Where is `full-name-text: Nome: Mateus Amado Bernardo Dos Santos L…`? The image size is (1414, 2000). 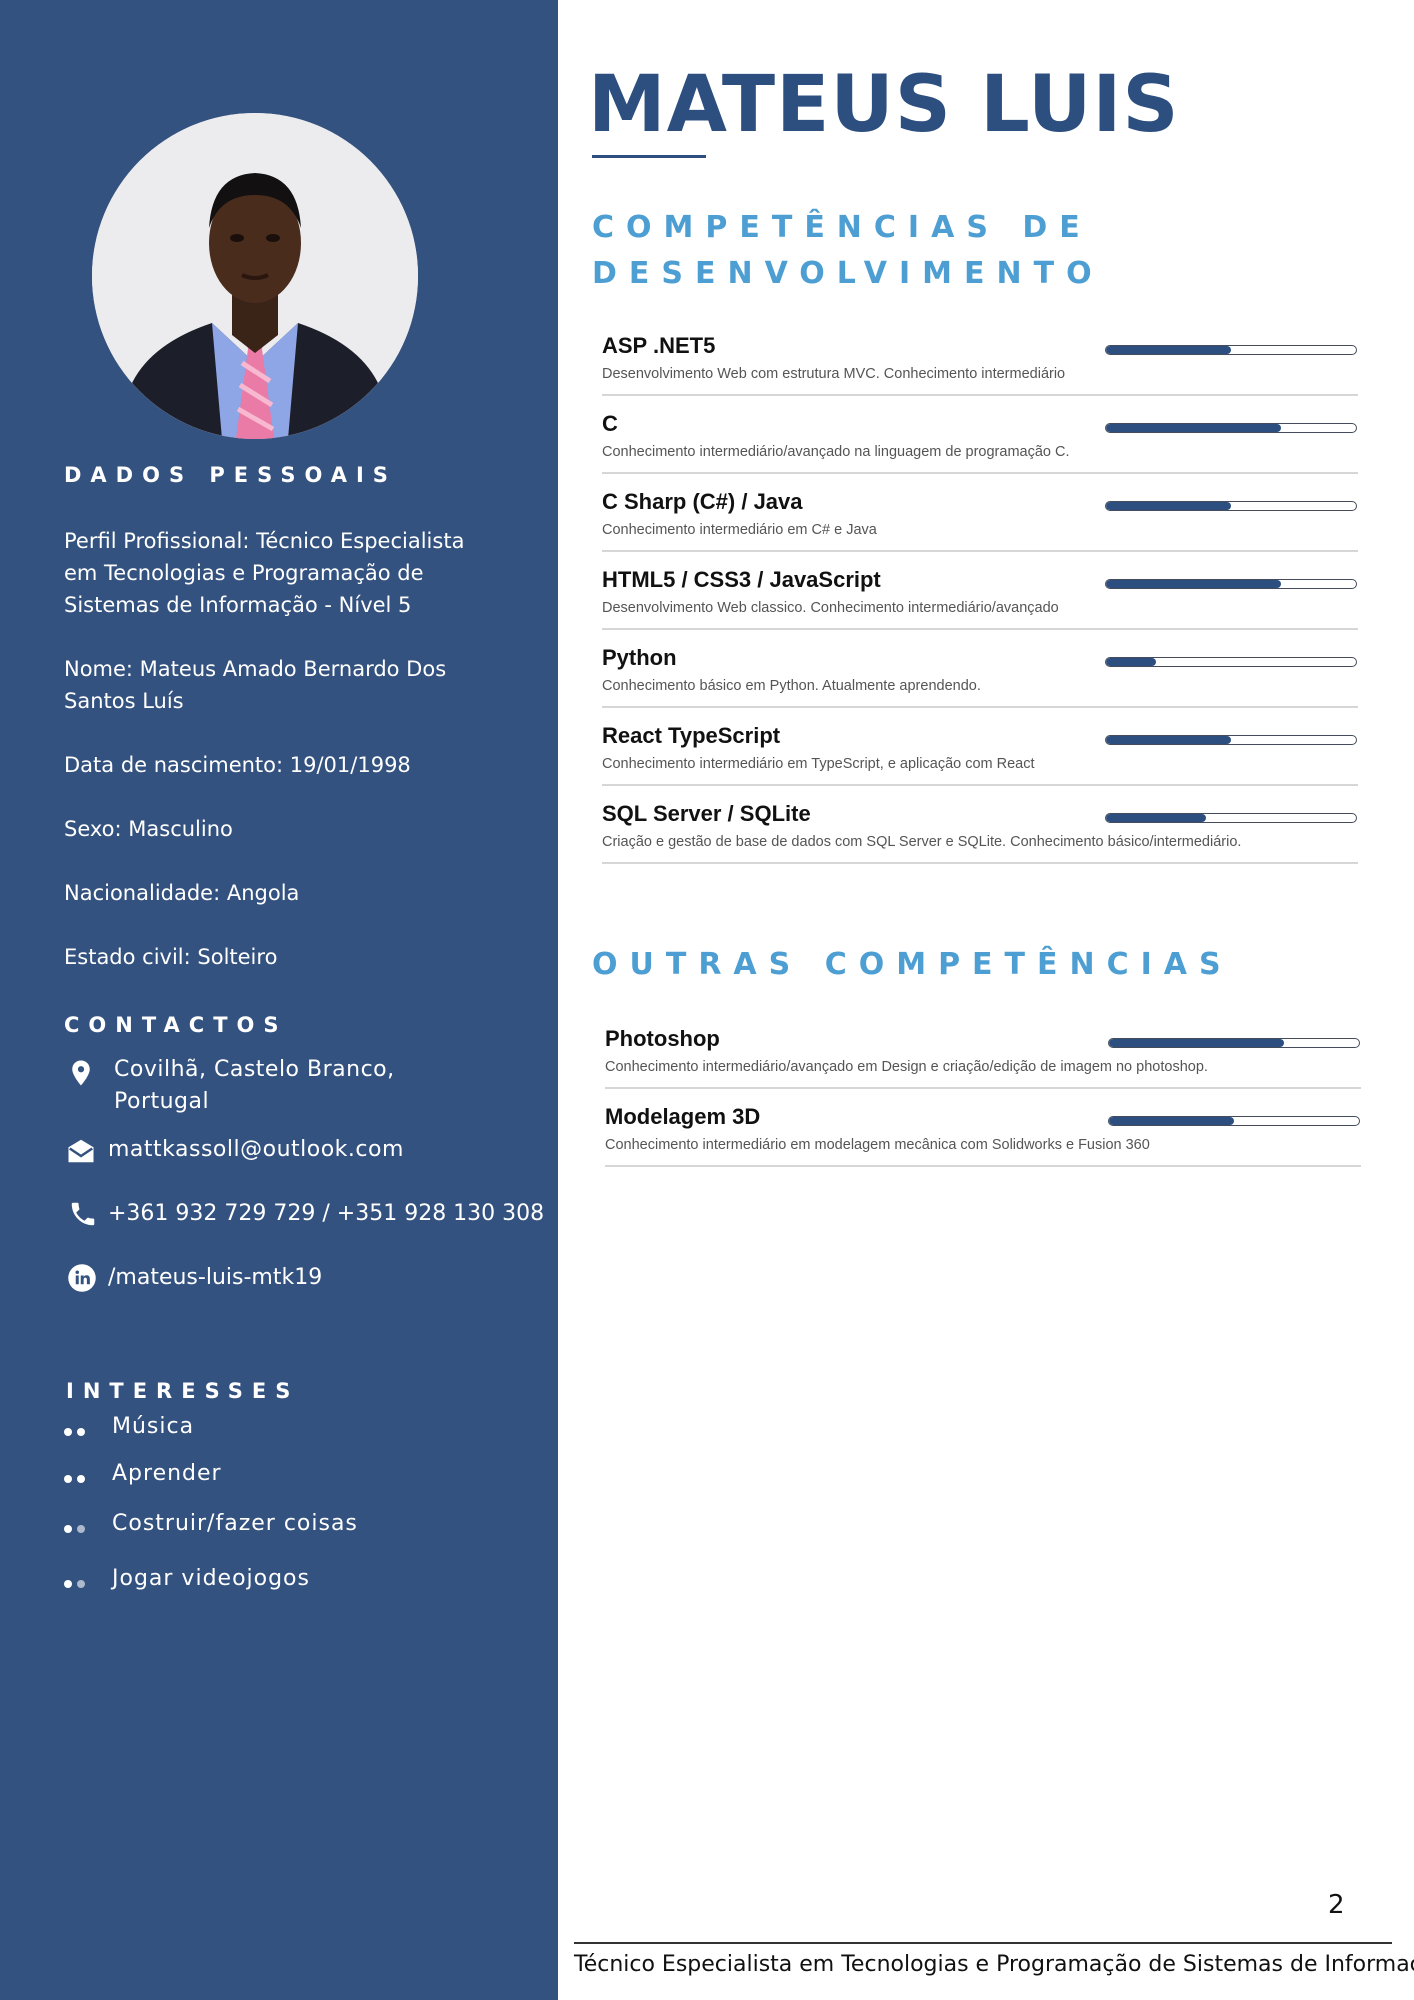 full-name-text: Nome: Mateus Amado Bernardo Dos Santos L… is located at coordinates (255, 685).